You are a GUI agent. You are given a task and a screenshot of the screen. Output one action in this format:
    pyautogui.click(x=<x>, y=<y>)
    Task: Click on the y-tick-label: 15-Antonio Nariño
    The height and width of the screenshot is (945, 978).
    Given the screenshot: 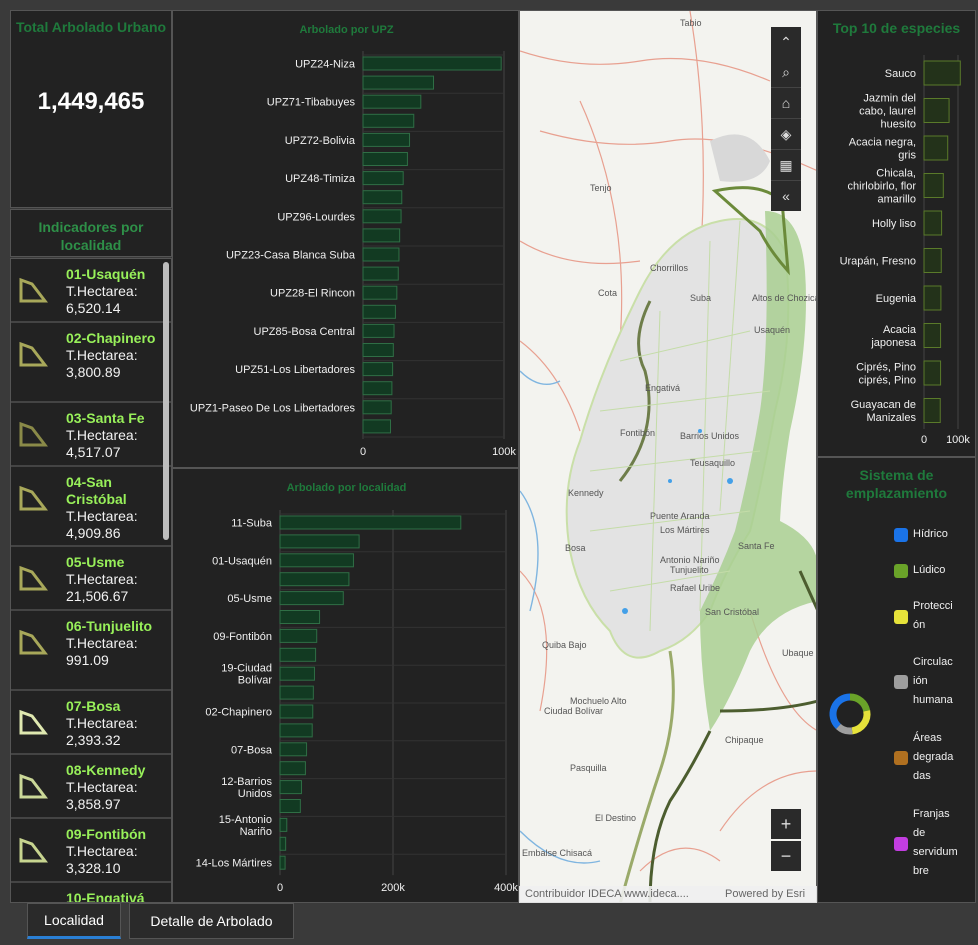 What is the action you would take?
    pyautogui.click(x=245, y=826)
    